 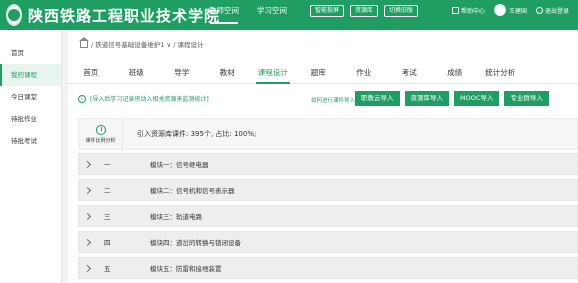 I want to click on module-number: 二, so click(x=107, y=191).